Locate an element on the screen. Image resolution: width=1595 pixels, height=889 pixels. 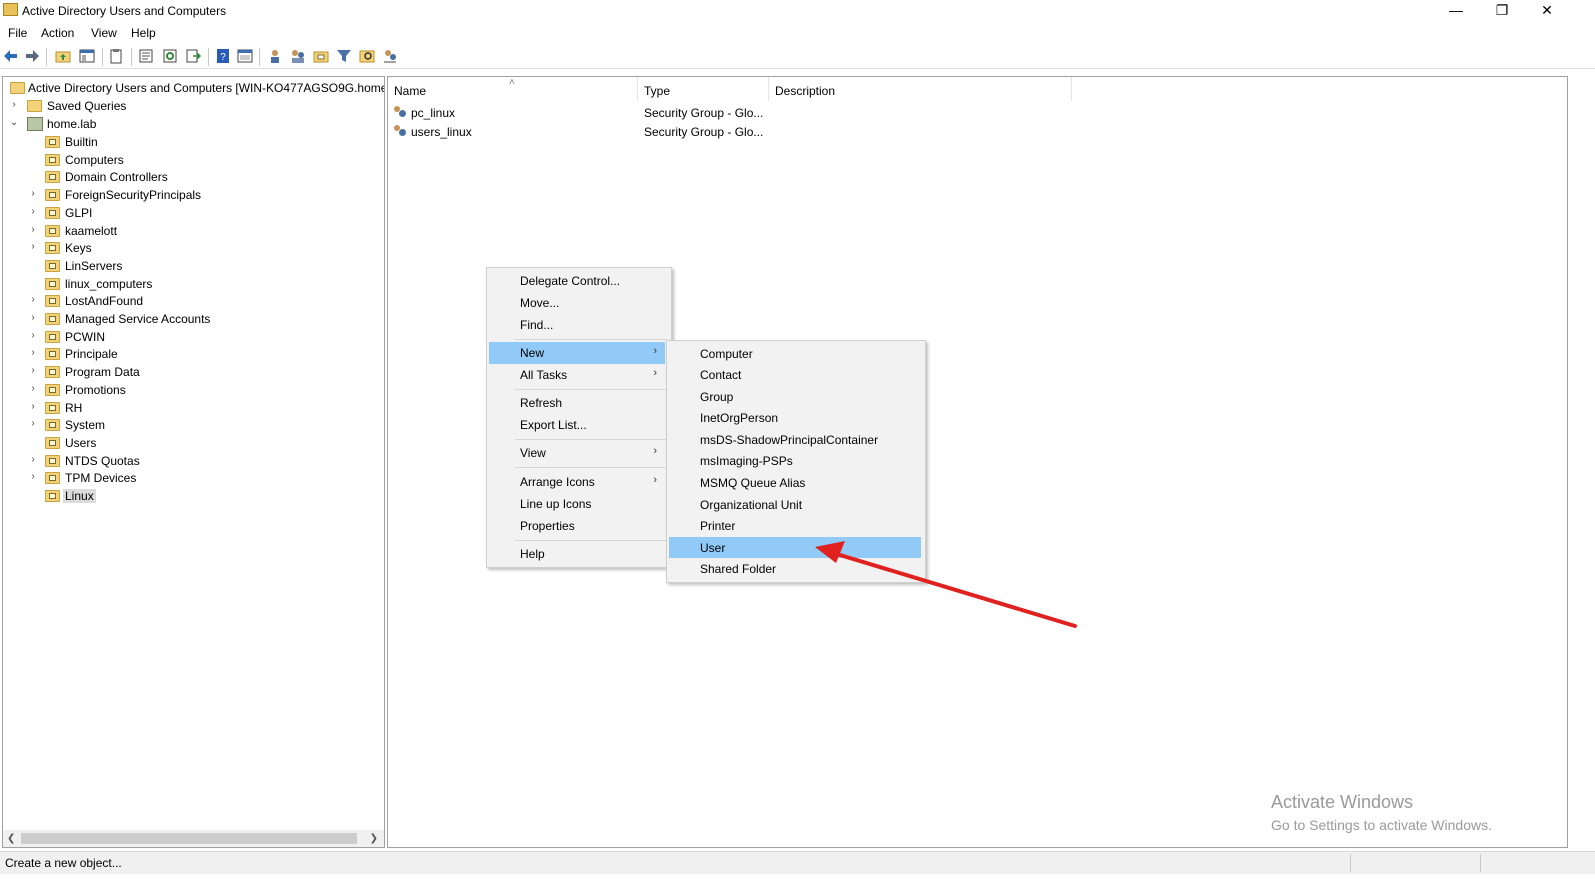
menu-help: Help is located at coordinates (143, 33).